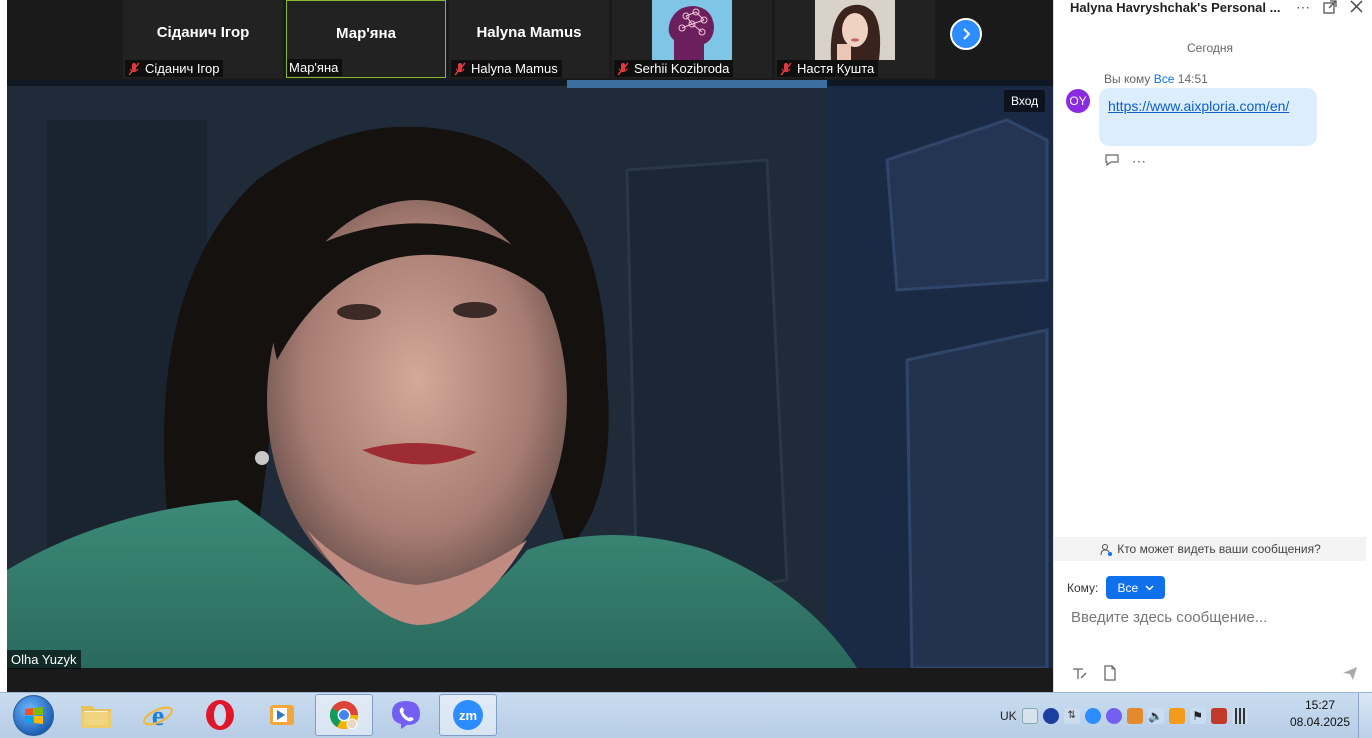 The image size is (1372, 738). What do you see at coordinates (1124, 715) in the screenshot?
I see `system-tray: UK ⇅ 🔈 ⚑` at bounding box center [1124, 715].